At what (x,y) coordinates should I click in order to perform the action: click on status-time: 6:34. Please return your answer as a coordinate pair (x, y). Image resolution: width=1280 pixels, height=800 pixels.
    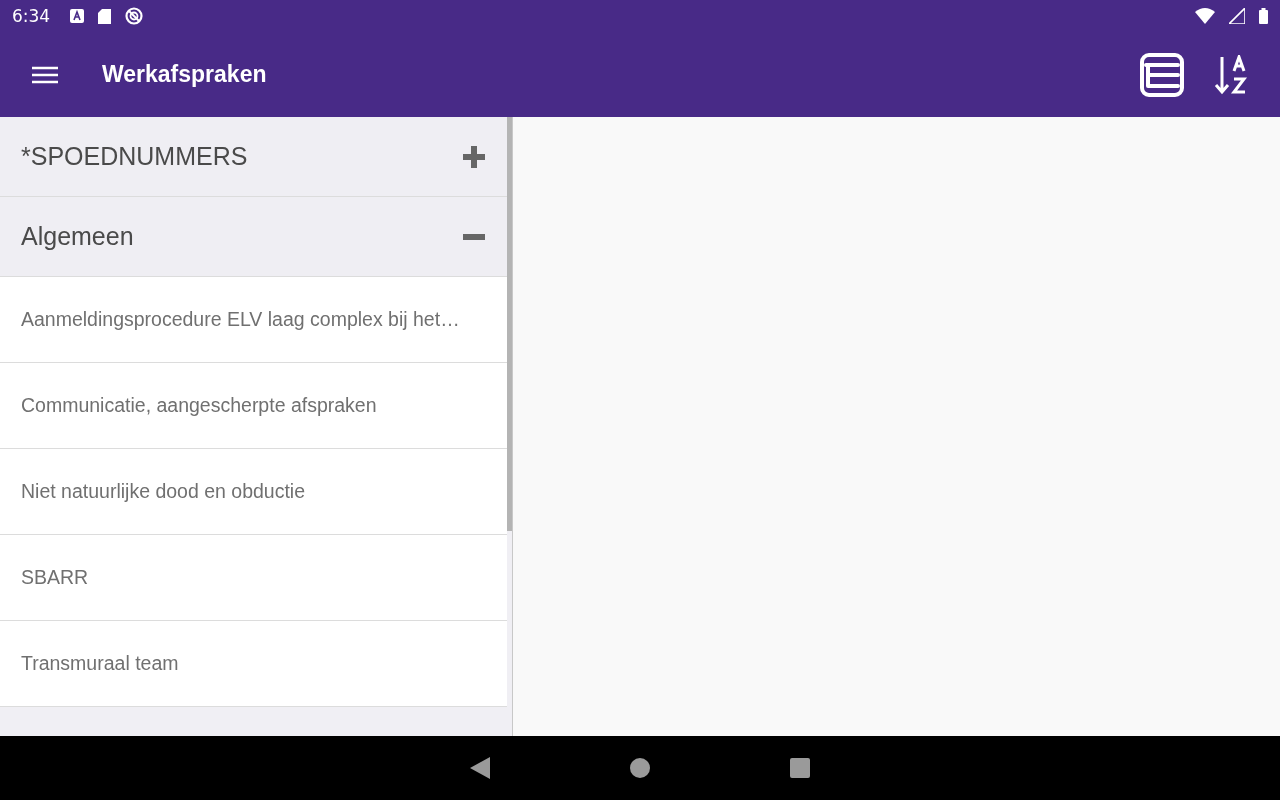
    Looking at the image, I should click on (31, 16).